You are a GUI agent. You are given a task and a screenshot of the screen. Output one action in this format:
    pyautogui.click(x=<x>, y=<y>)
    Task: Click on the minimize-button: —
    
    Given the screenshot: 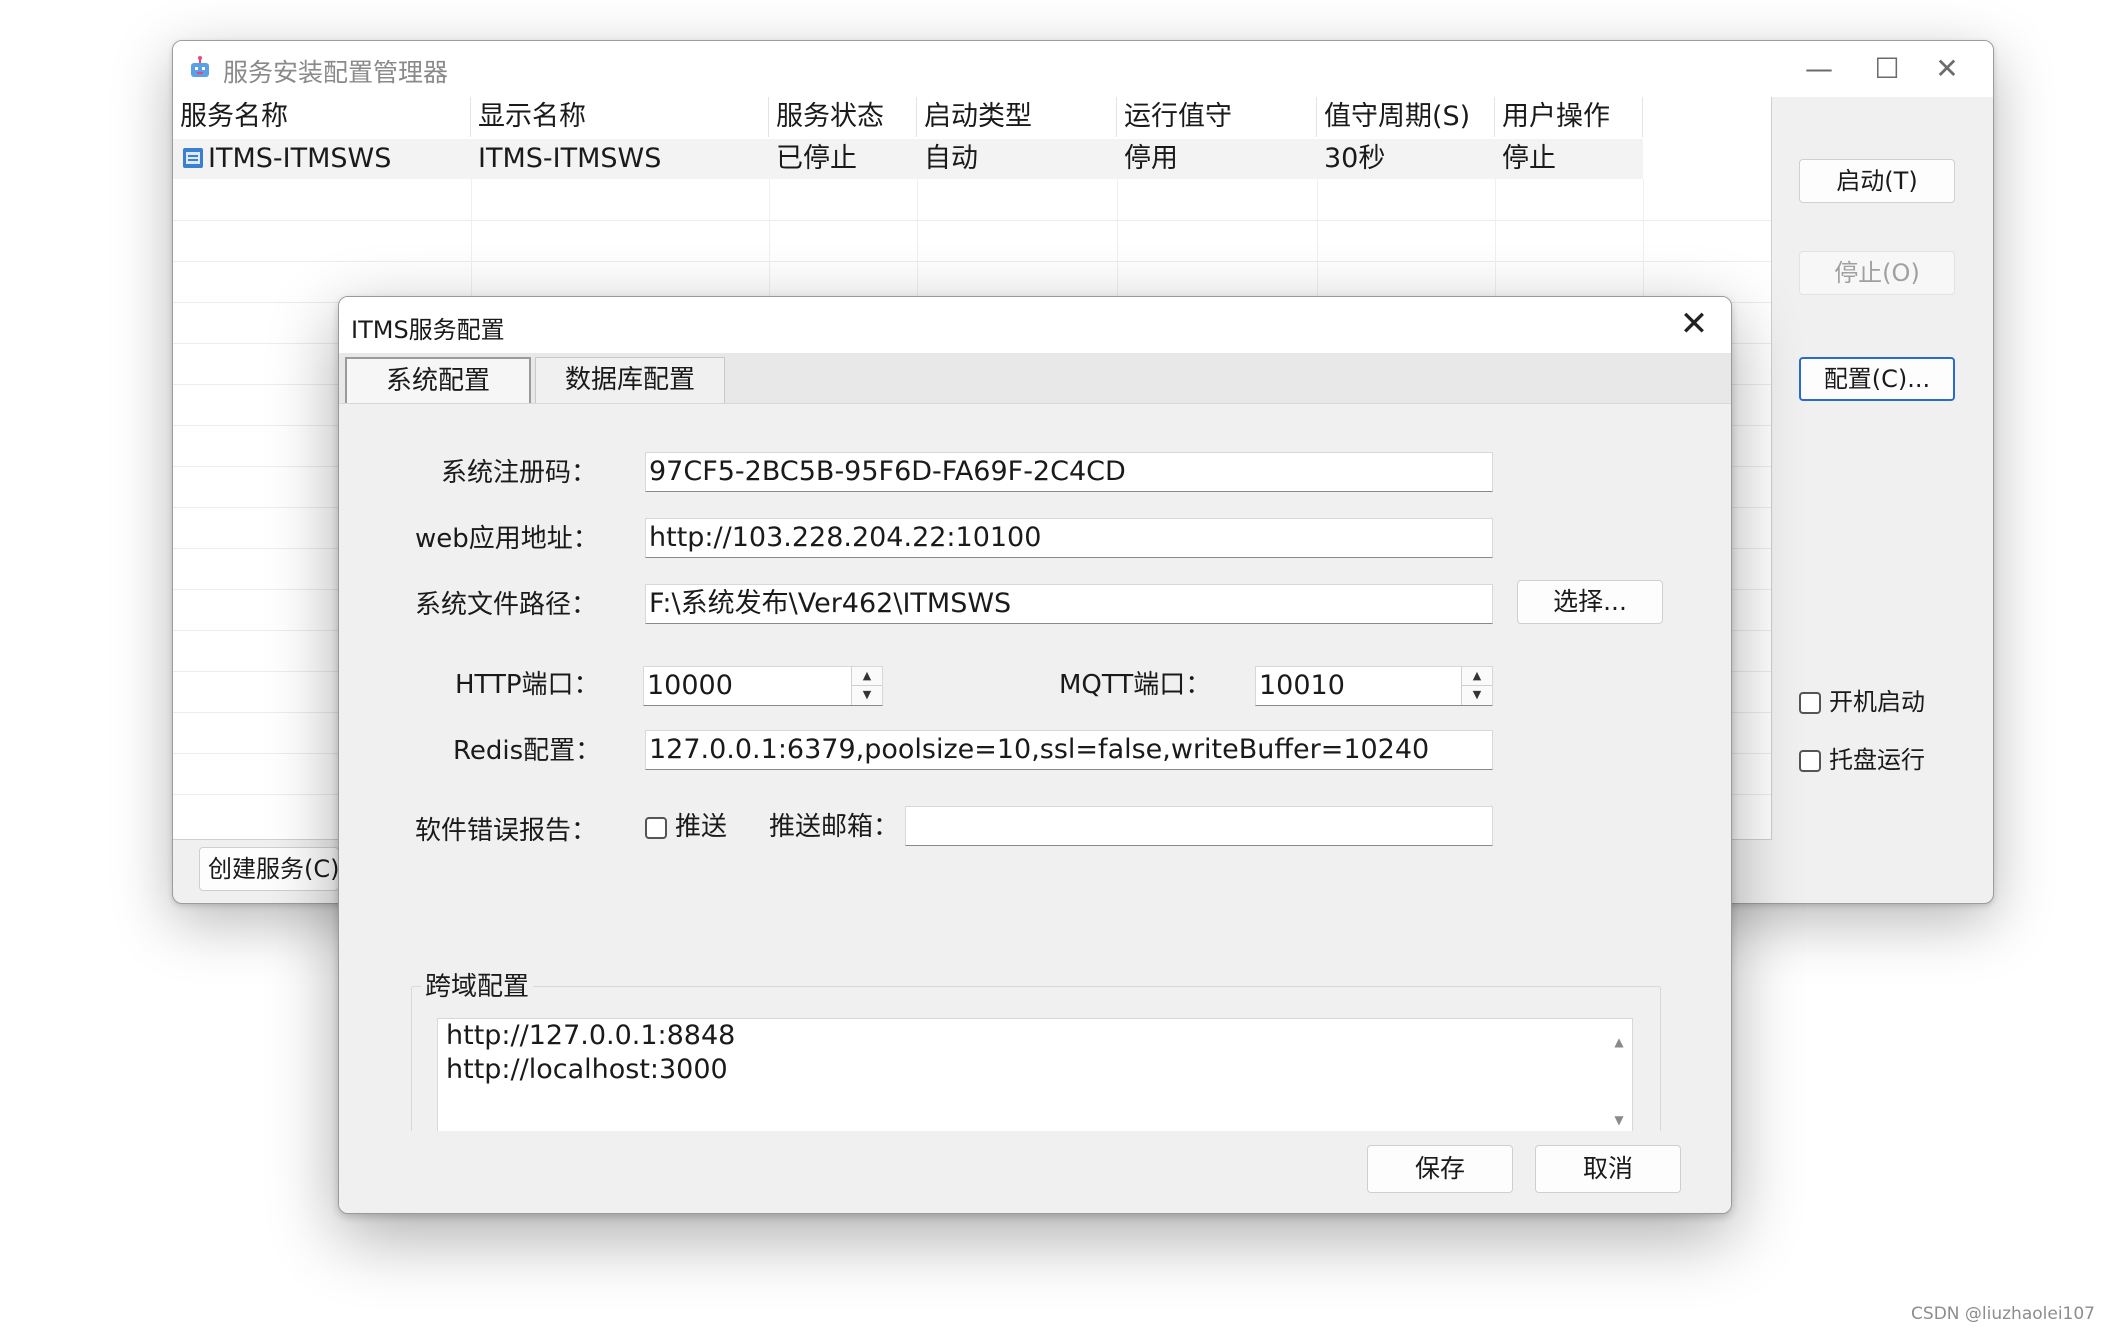 What is the action you would take?
    pyautogui.click(x=1819, y=69)
    